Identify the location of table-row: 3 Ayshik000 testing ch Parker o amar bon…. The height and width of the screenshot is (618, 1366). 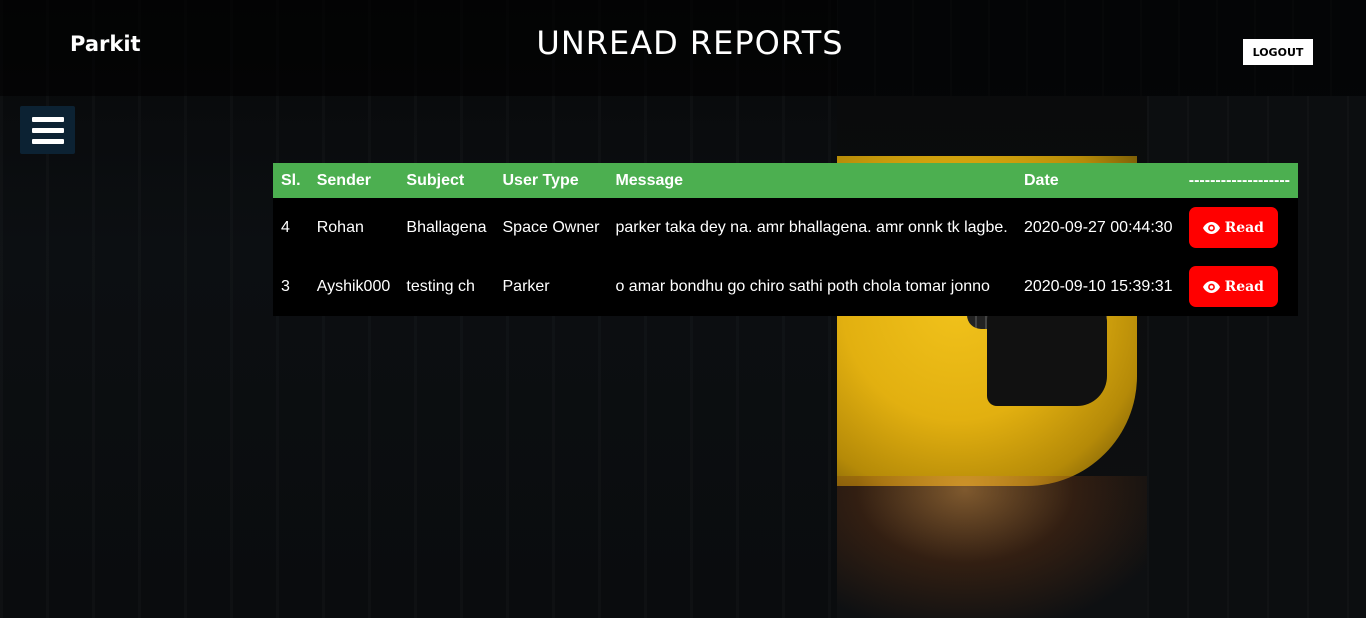
(785, 286).